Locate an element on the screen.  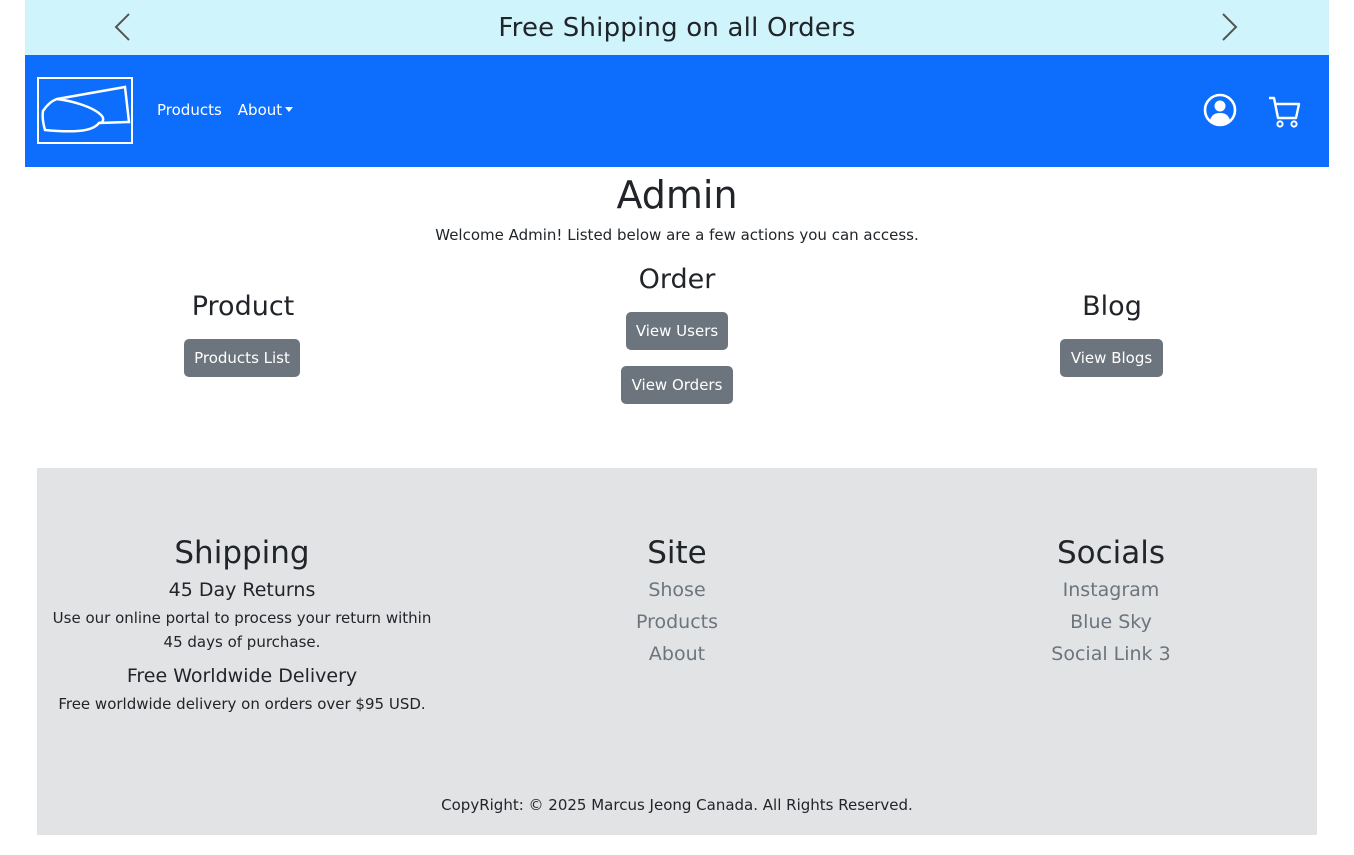
site-link-about: About is located at coordinates (677, 654).